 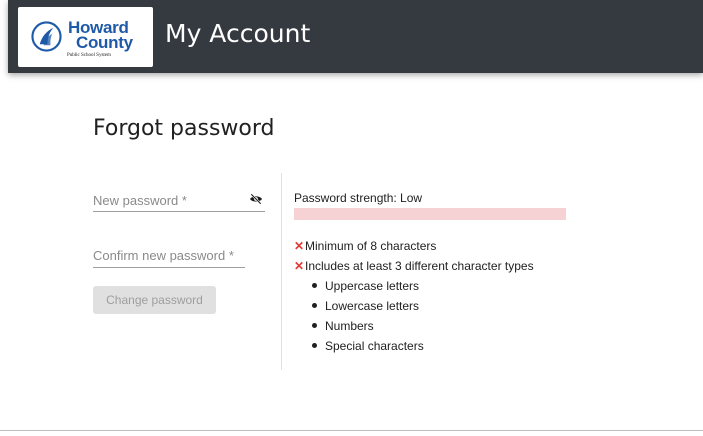 I want to click on logo-text-county: County, so click(x=104, y=42).